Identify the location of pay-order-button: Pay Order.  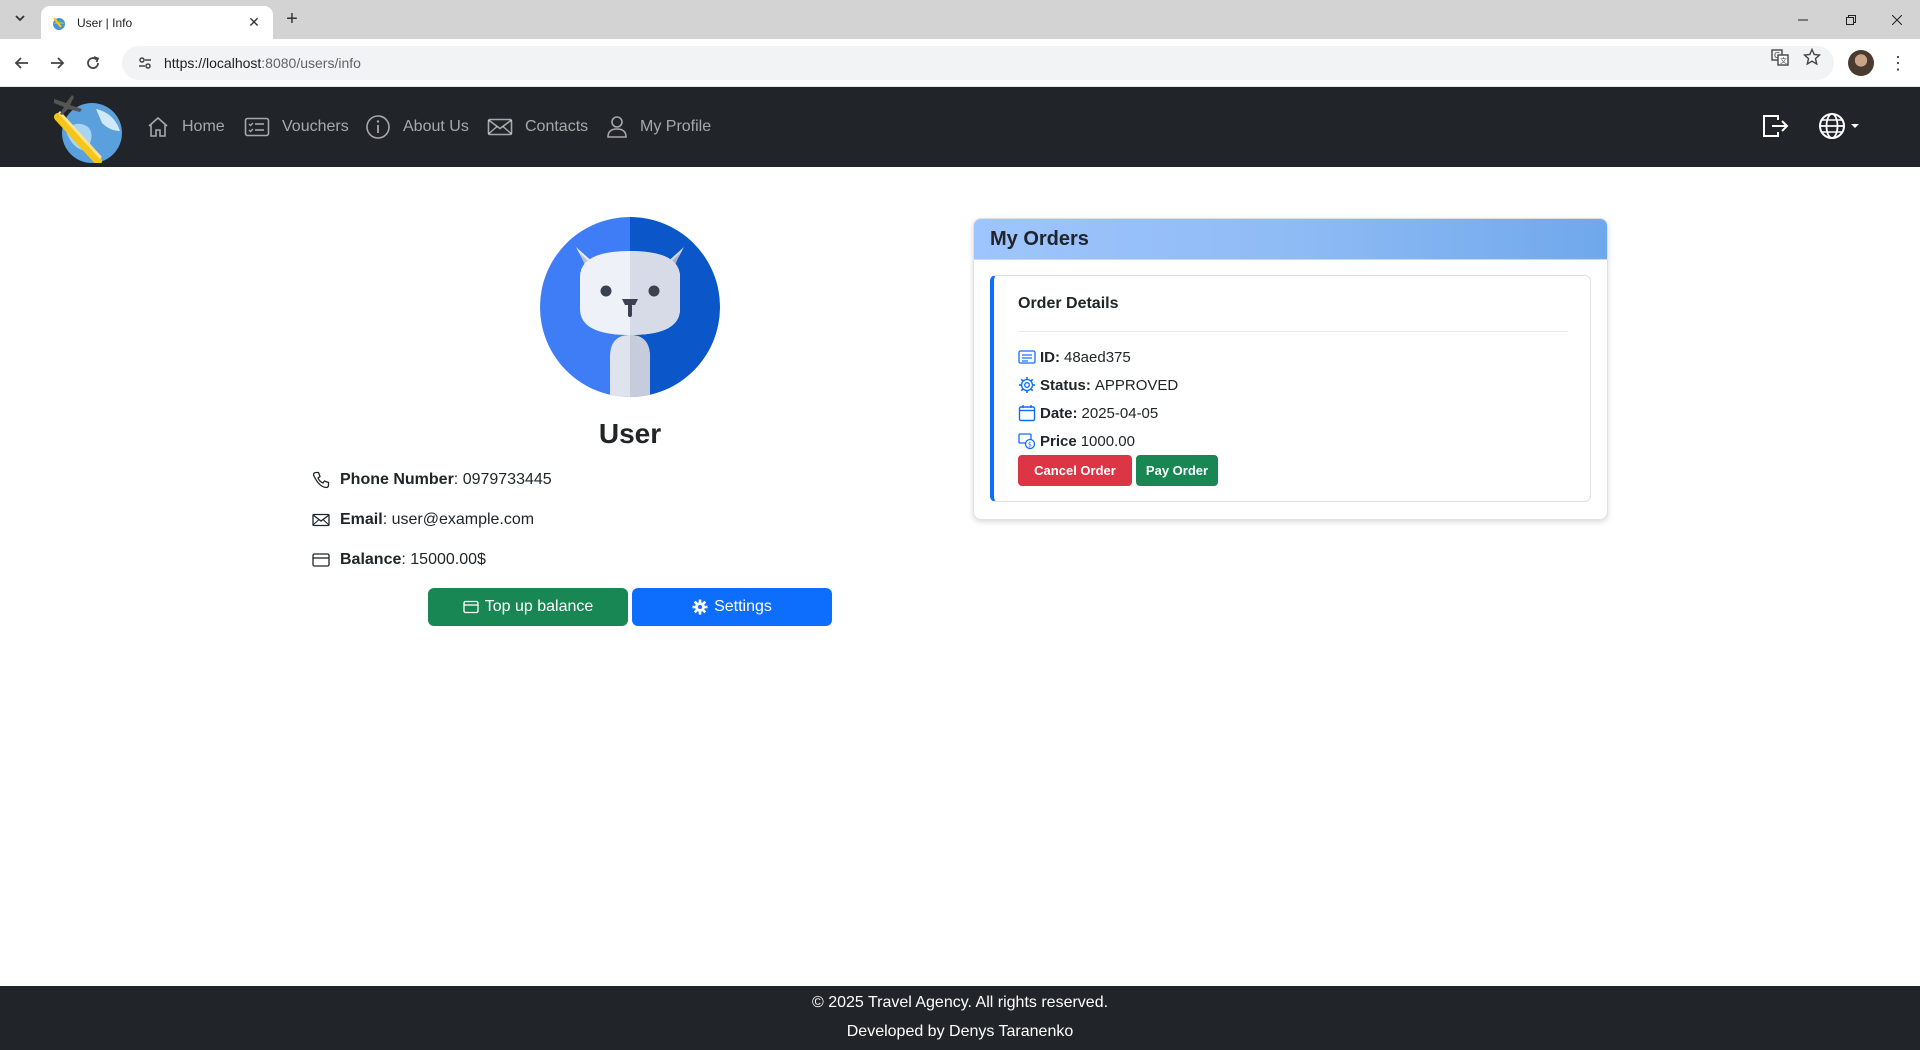
(1177, 470).